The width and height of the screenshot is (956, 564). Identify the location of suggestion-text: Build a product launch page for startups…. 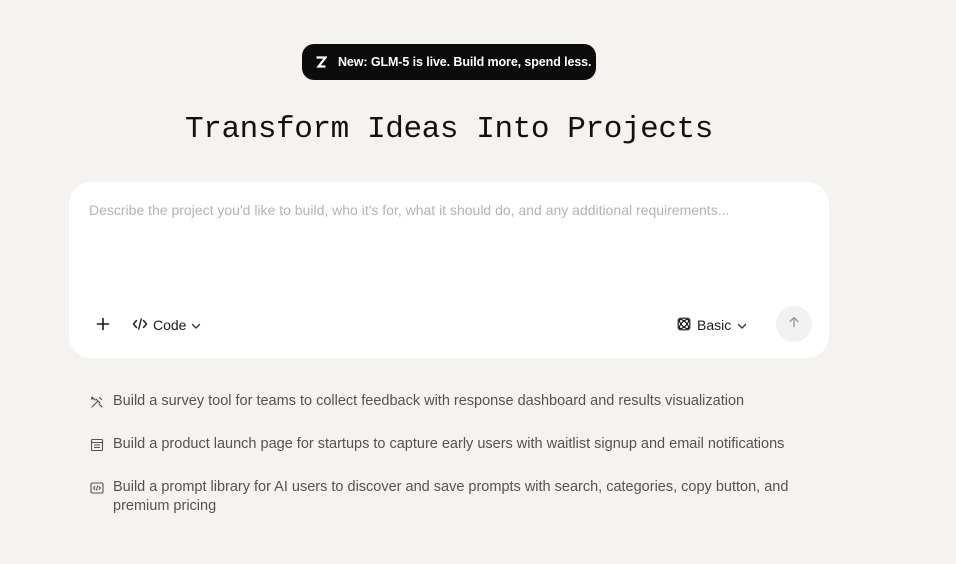
(449, 444).